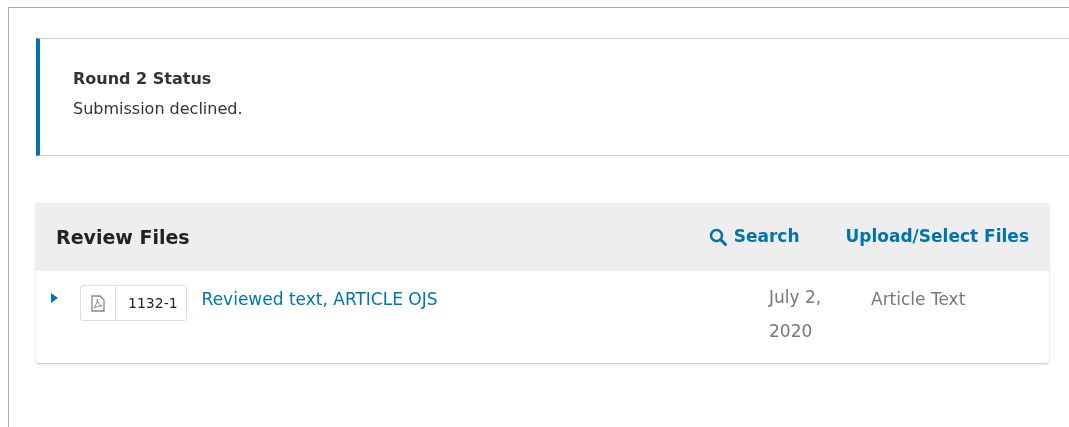 This screenshot has width=1069, height=427. I want to click on panel-title: Review Files, so click(123, 237).